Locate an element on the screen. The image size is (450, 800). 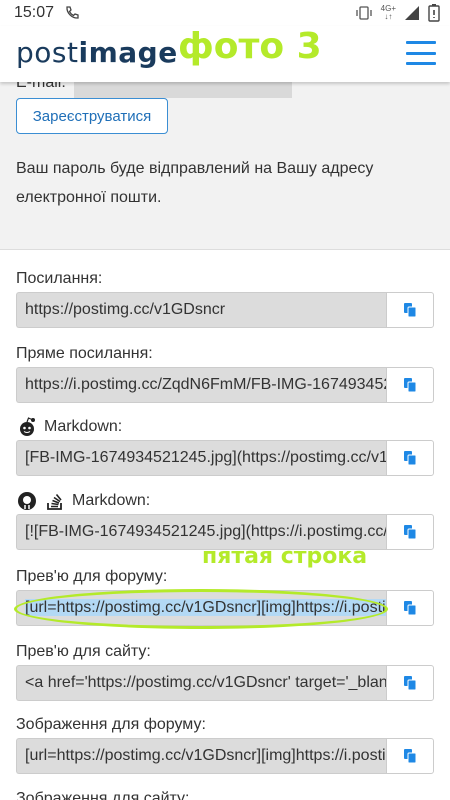
link-label: Посилання: is located at coordinates (59, 278).